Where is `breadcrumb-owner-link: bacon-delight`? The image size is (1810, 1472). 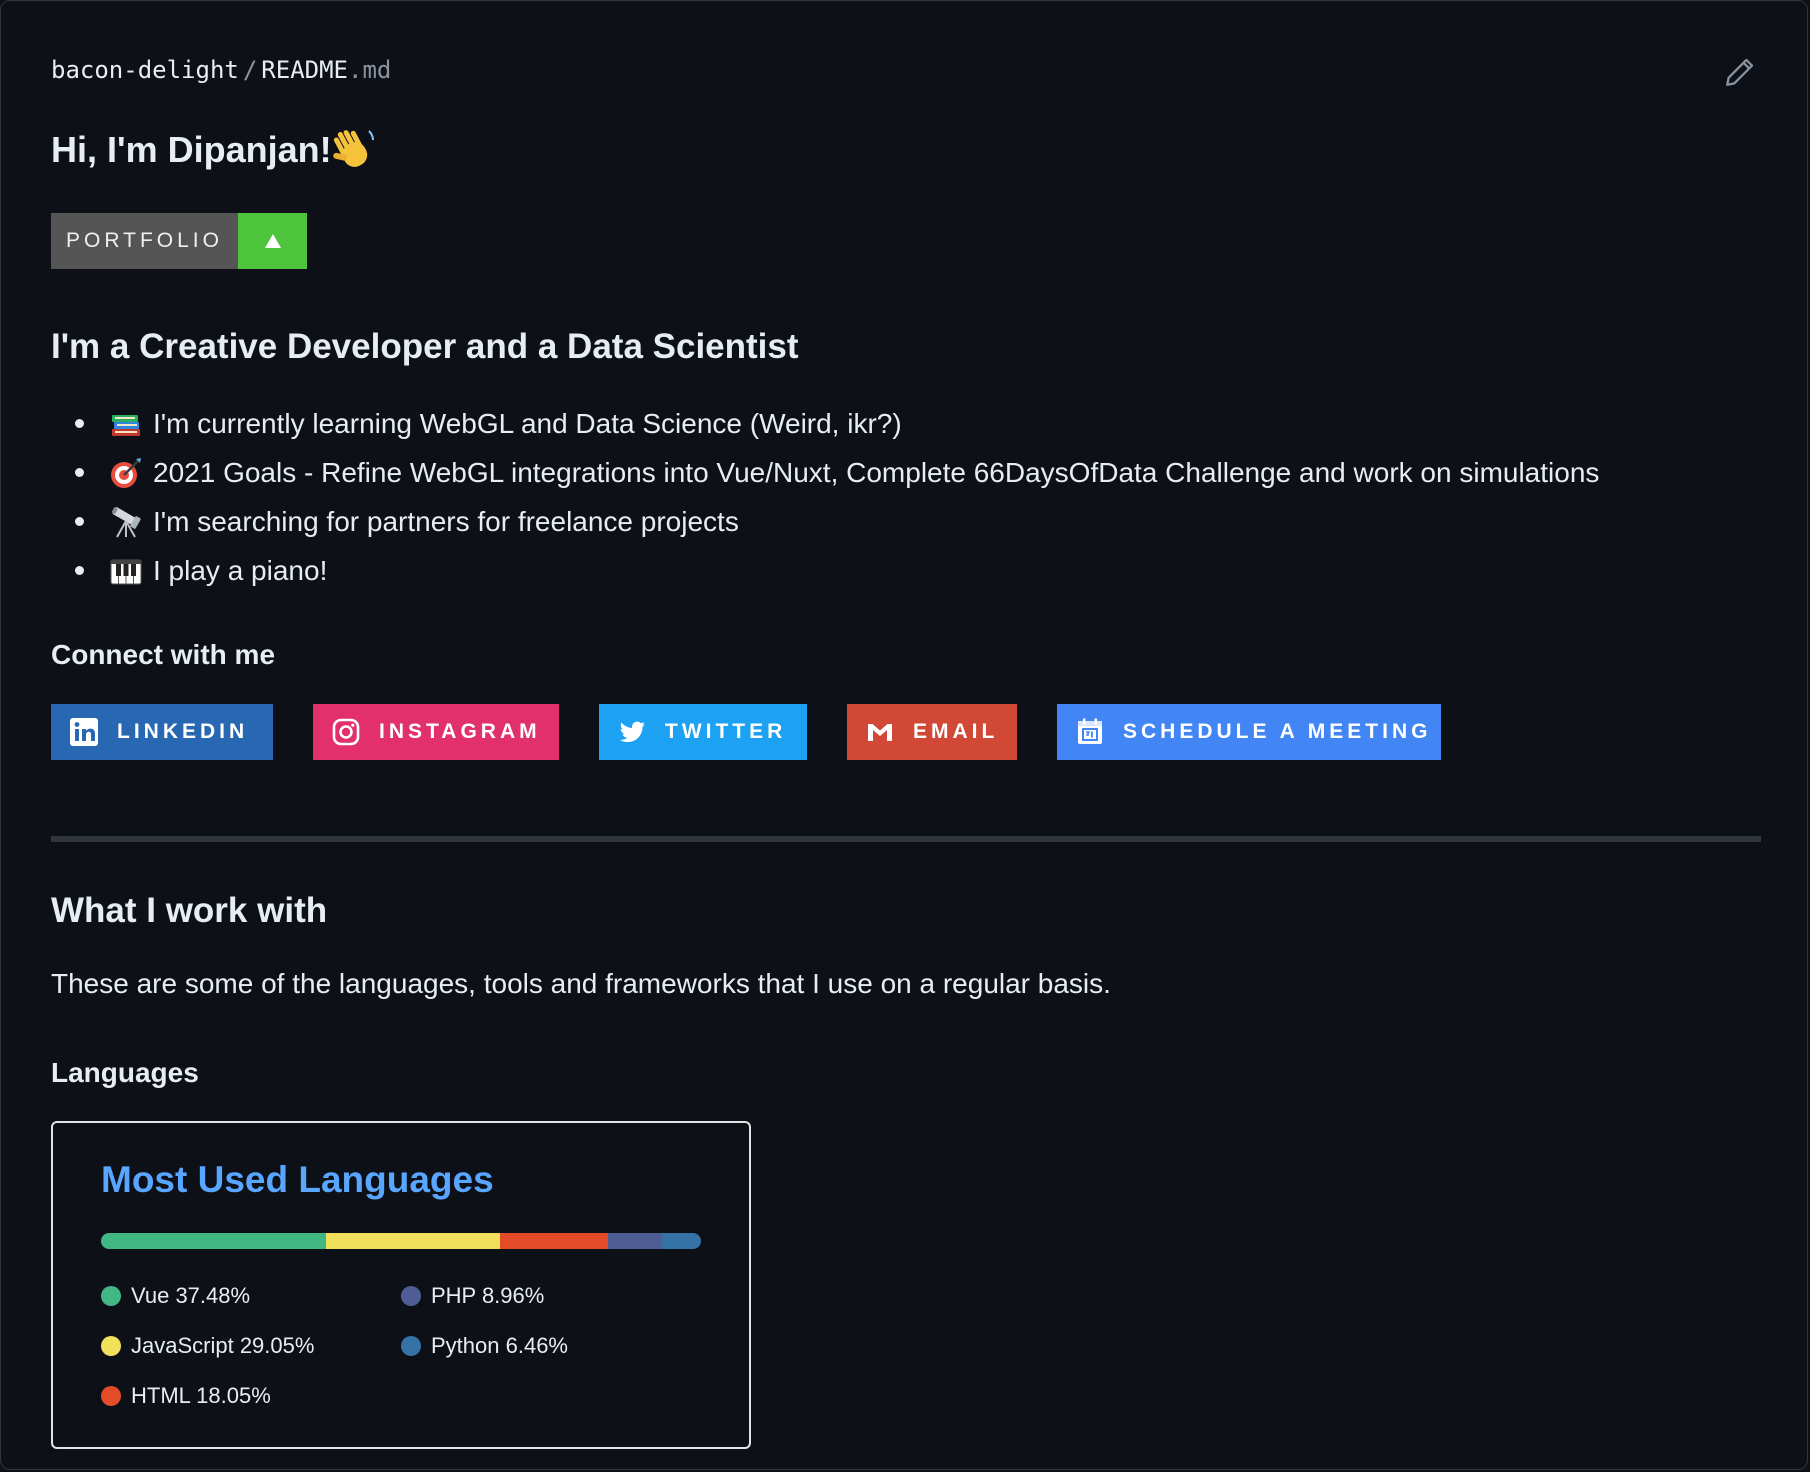
breadcrumb-owner-link: bacon-delight is located at coordinates (145, 70).